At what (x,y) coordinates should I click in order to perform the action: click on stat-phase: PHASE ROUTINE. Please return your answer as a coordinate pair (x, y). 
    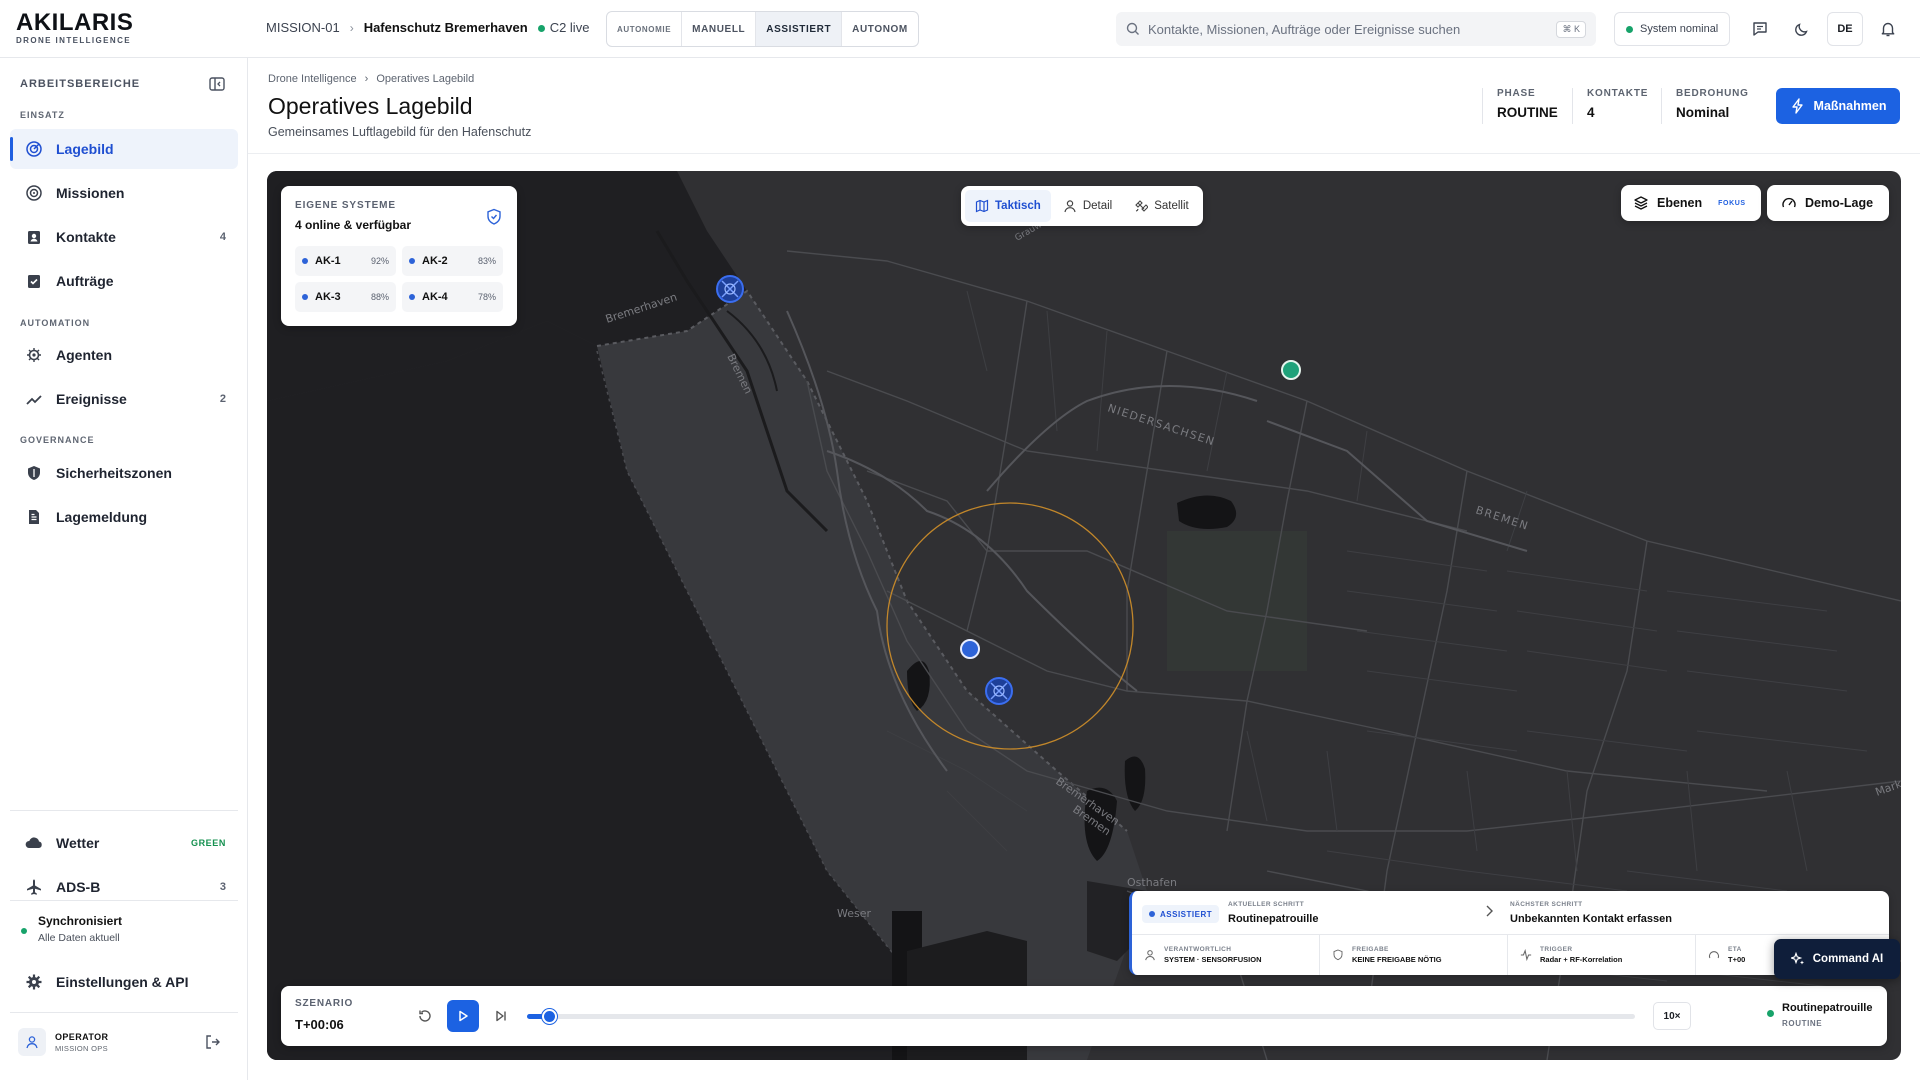
    Looking at the image, I should click on (1520, 106).